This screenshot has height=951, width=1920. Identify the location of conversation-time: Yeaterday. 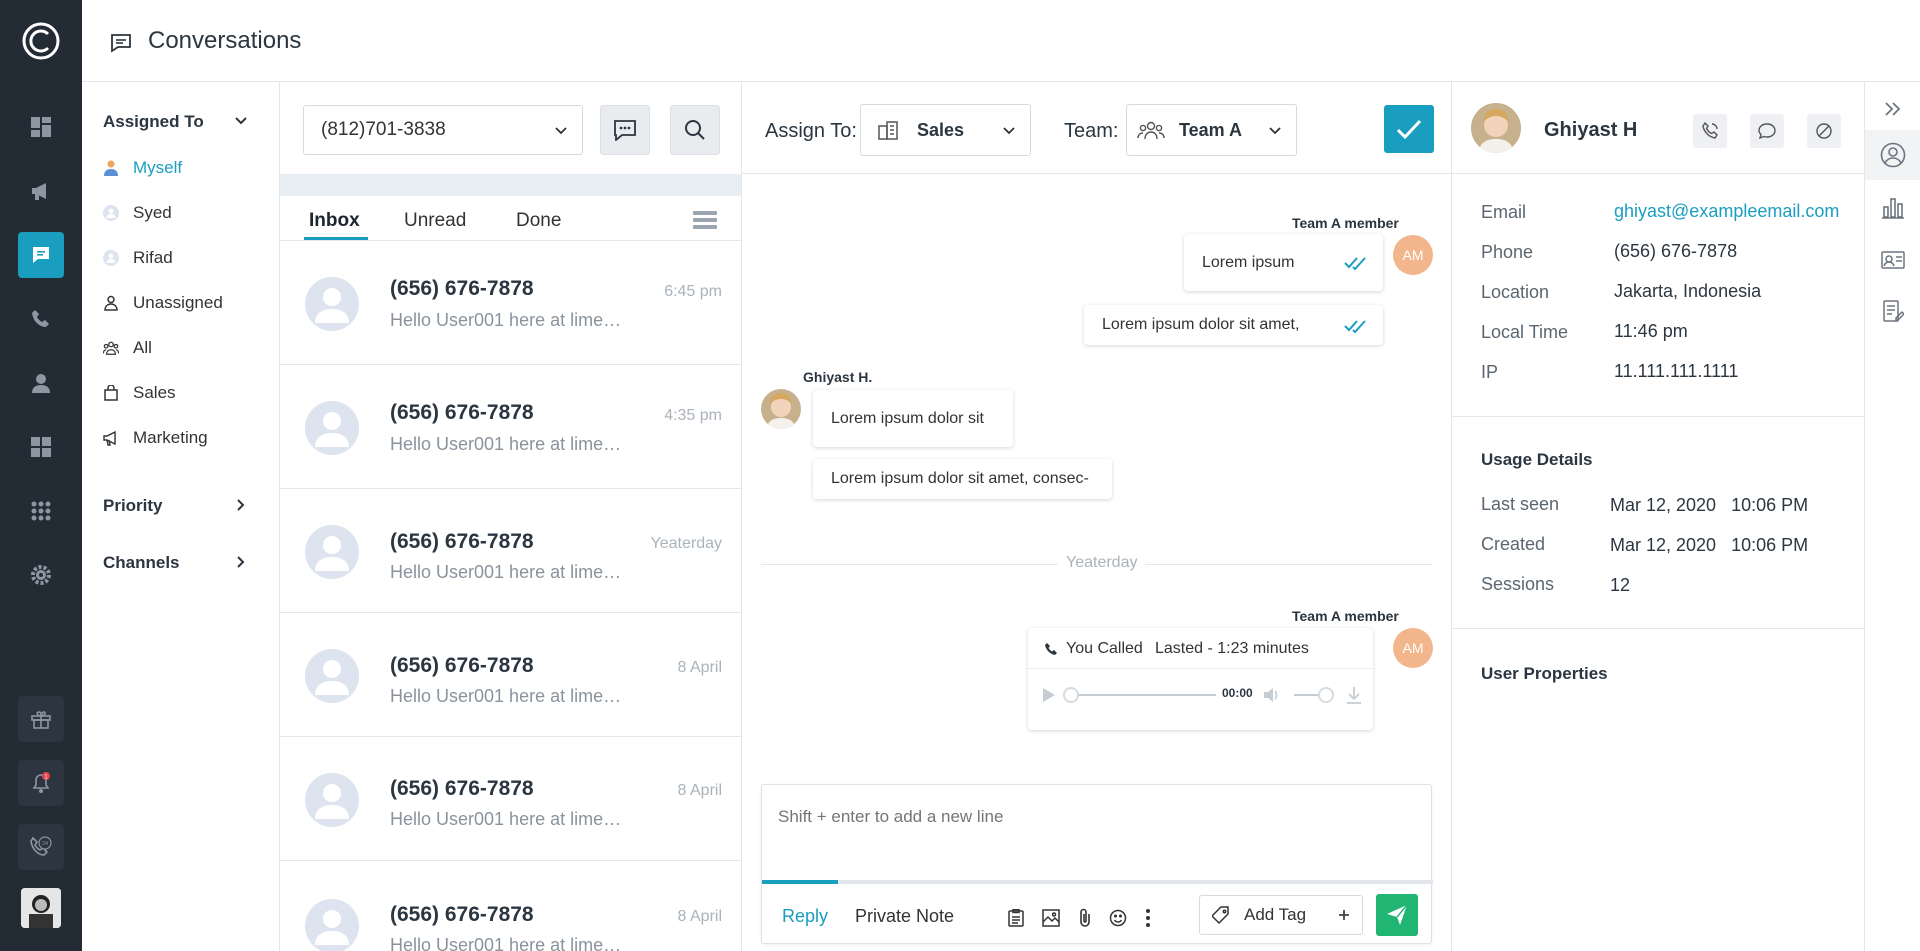
(686, 543).